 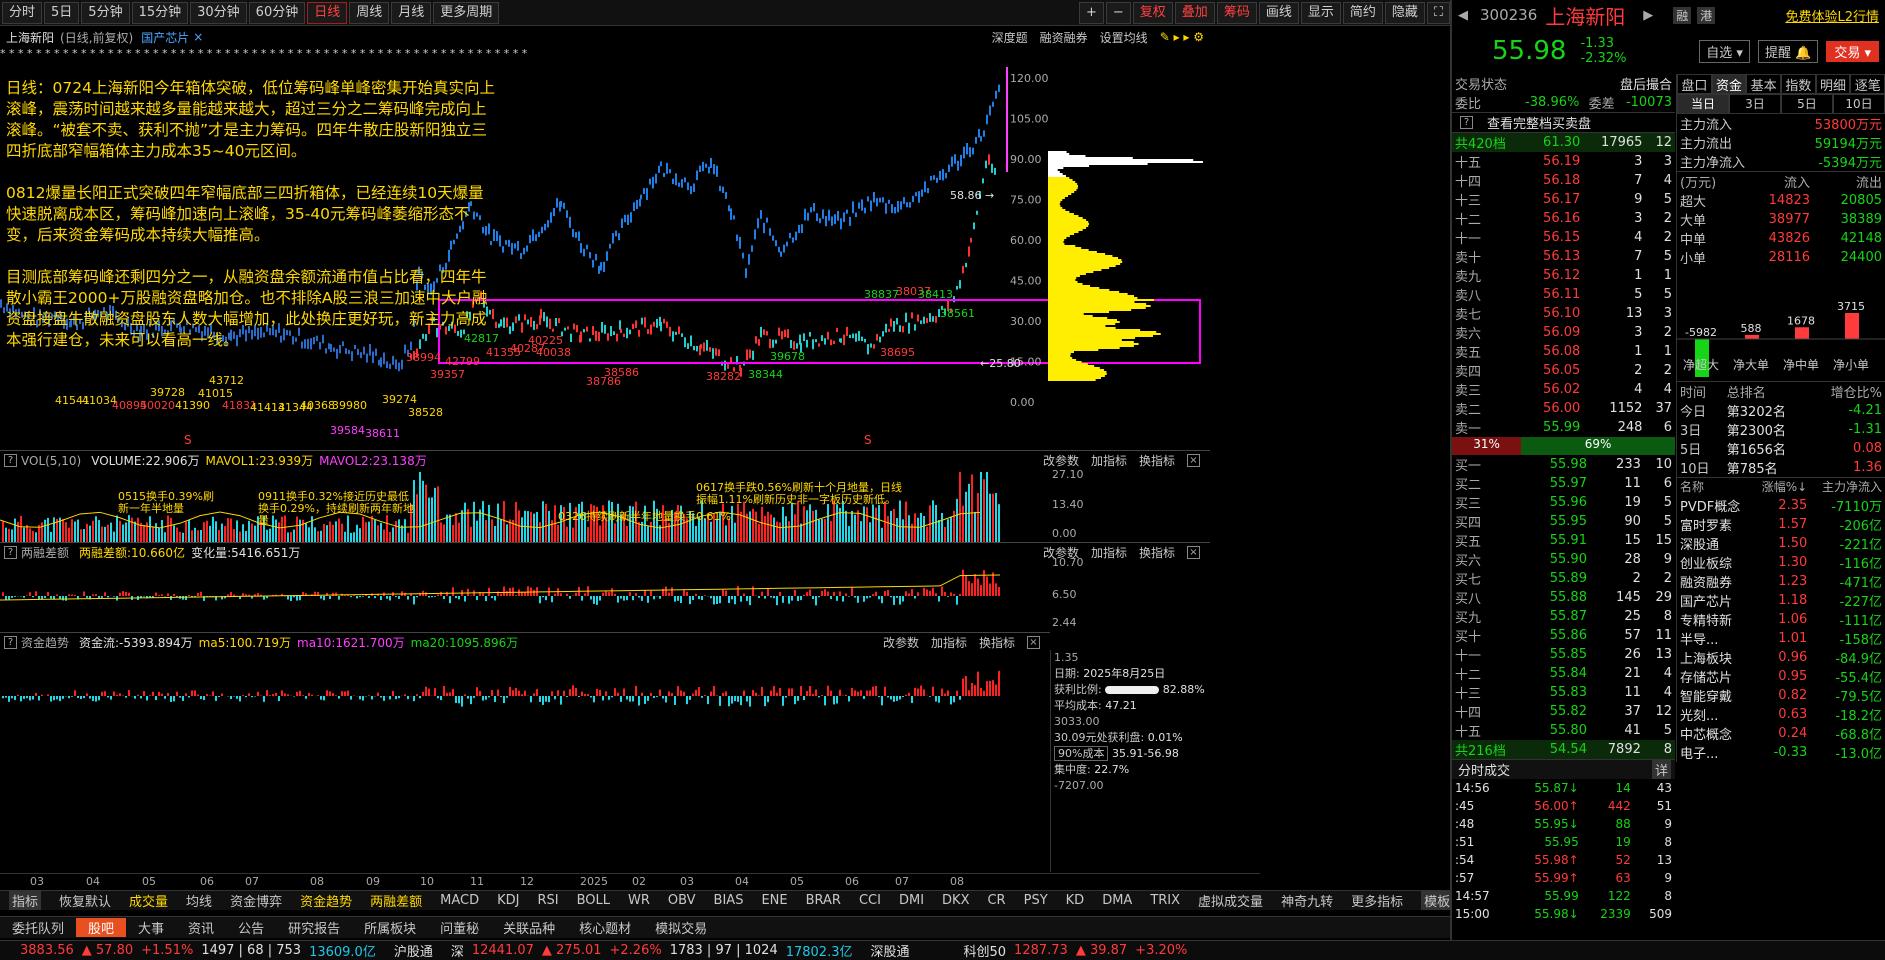 I want to click on fullscreen-icon: ⛶, so click(x=1438, y=12).